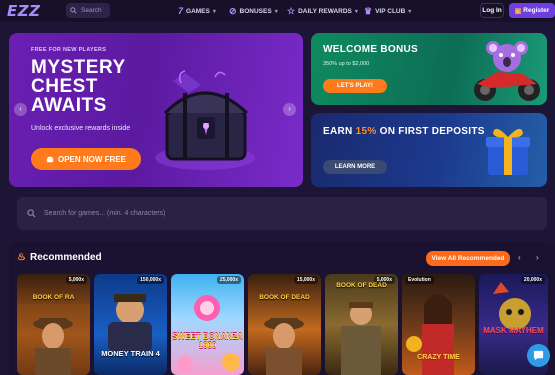 The image size is (555, 375). I want to click on game-title: SWEET BONANZA 1000, so click(207, 341).